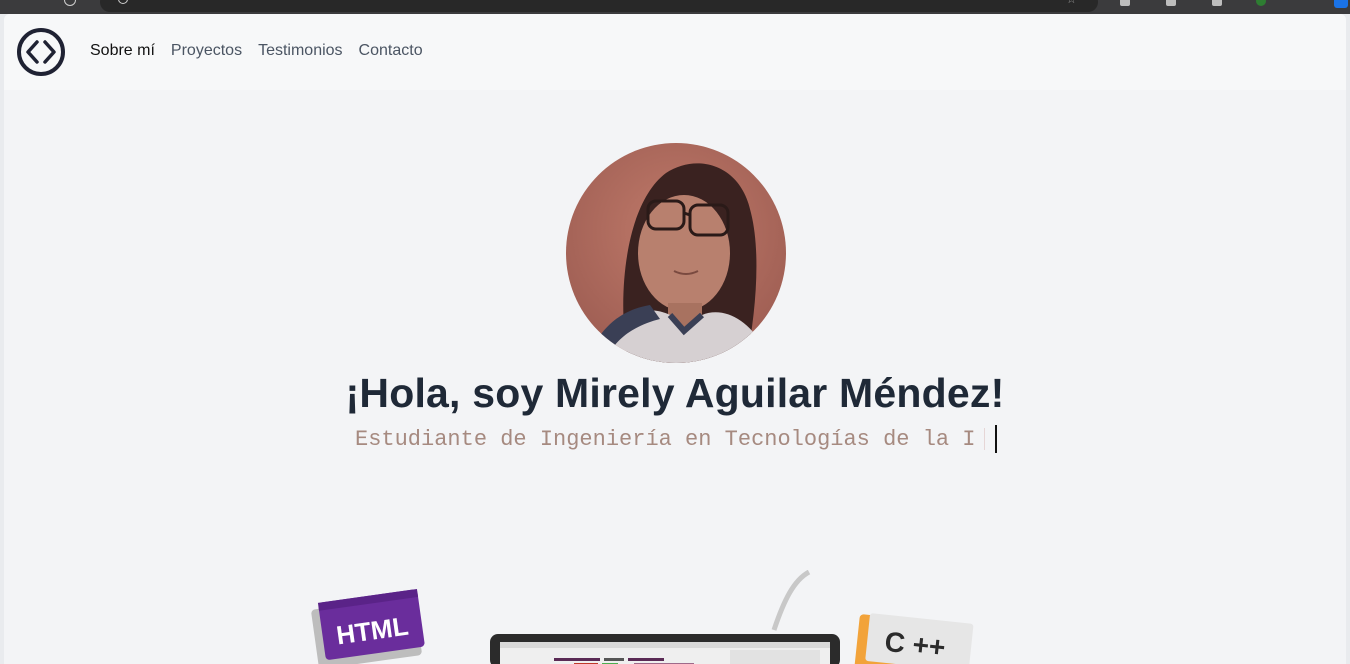  What do you see at coordinates (995, 439) in the screenshot?
I see `typing-cursor` at bounding box center [995, 439].